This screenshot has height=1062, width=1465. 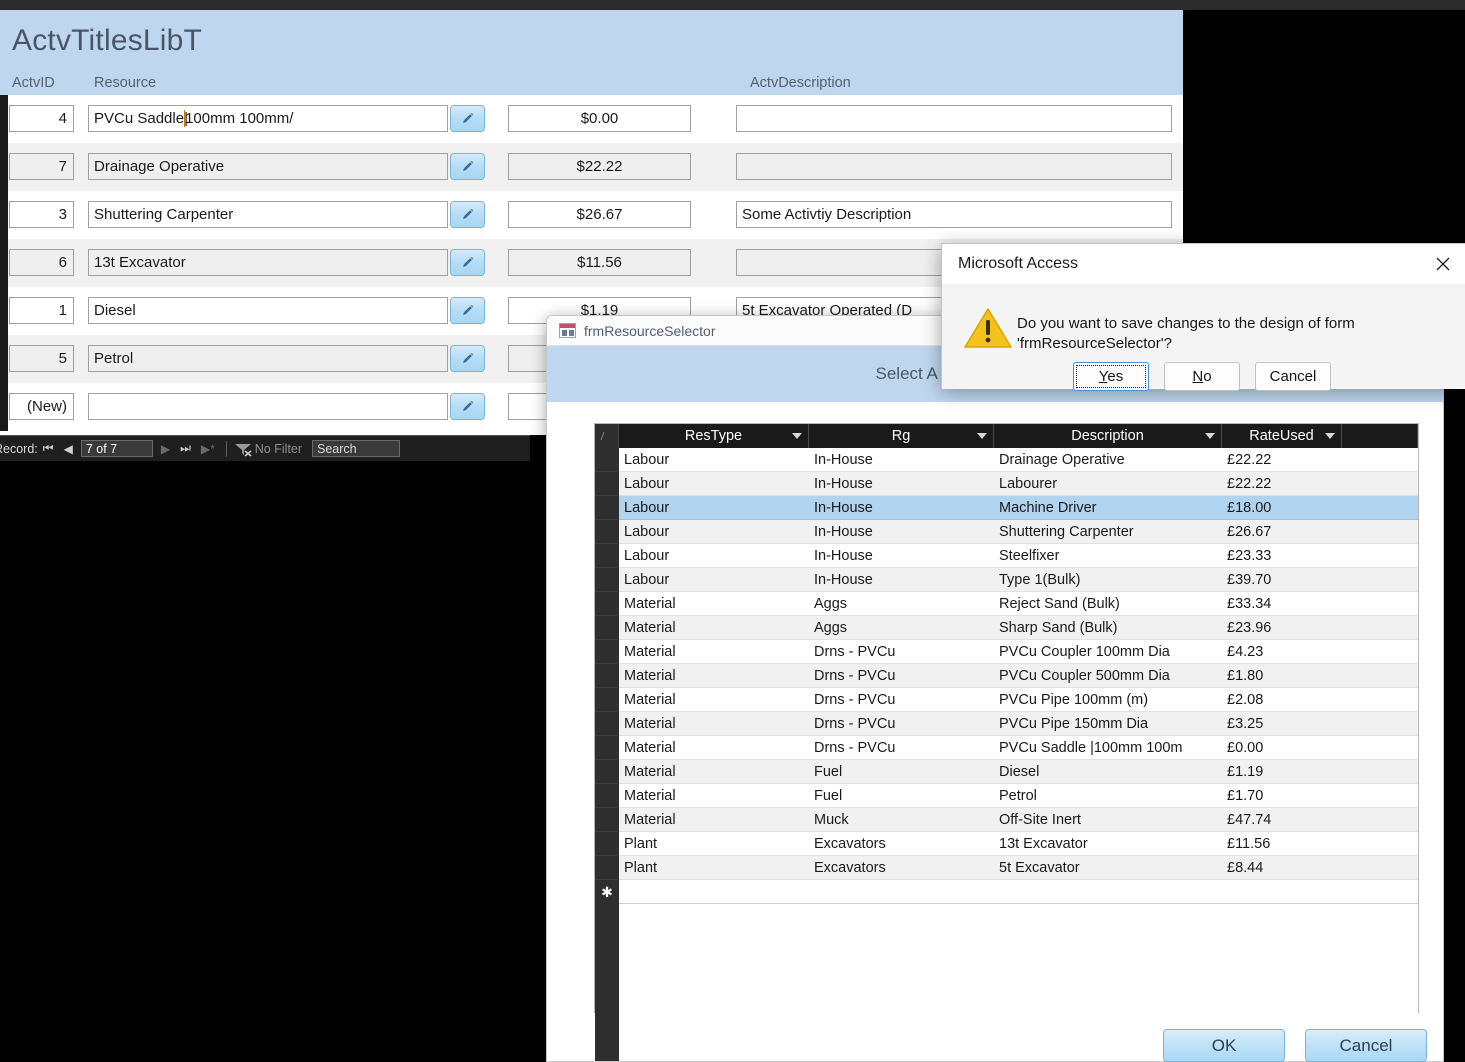 What do you see at coordinates (1282, 532) in the screenshot?
I see `cell-rateused: £26.67` at bounding box center [1282, 532].